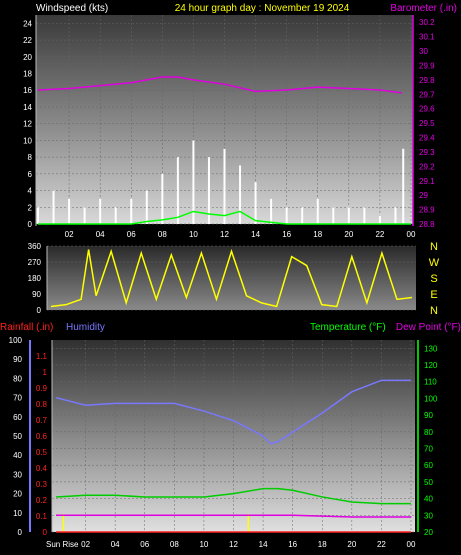  I want to click on baro-ytick-label: 29.8, so click(427, 80).